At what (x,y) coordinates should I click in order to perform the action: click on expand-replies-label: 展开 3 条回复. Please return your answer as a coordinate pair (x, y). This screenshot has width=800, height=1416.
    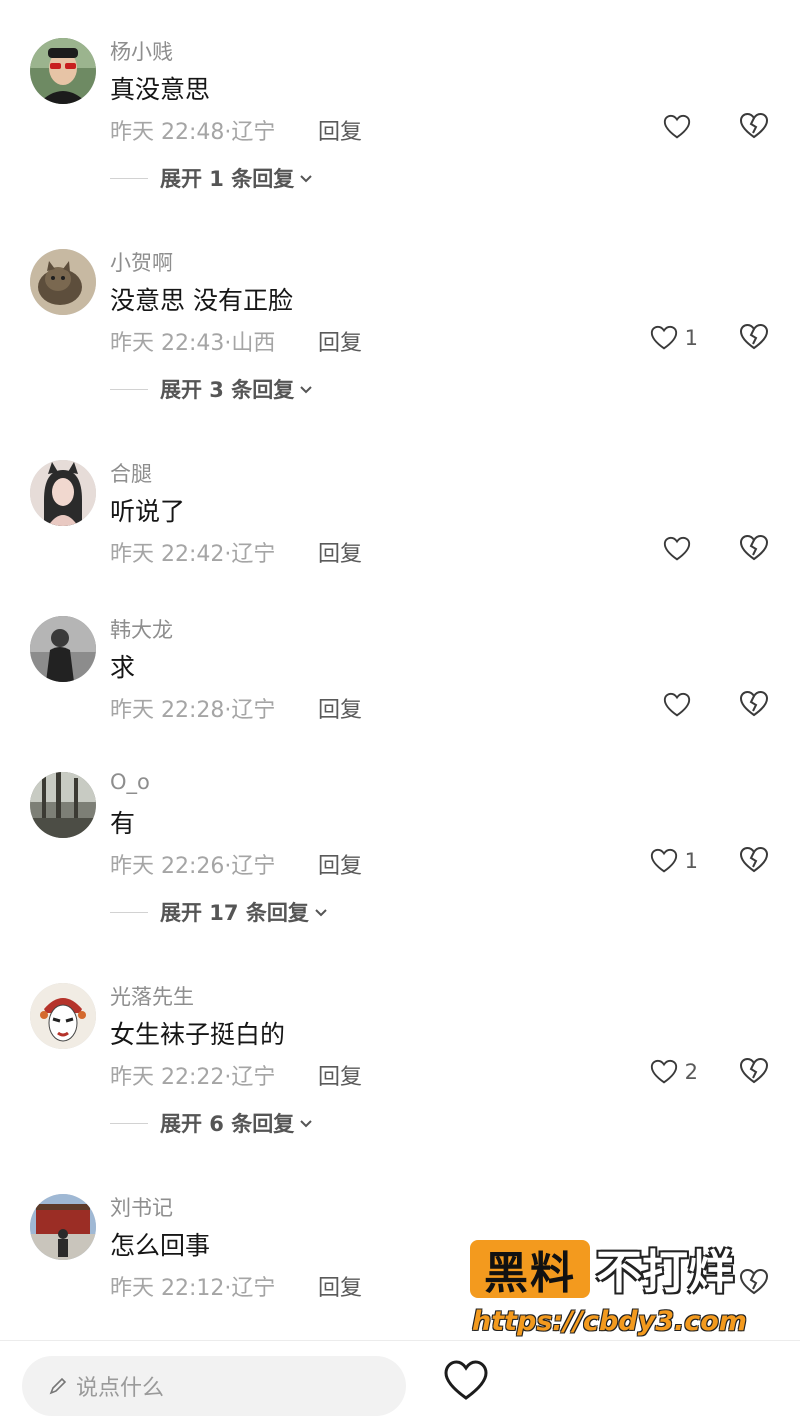
    Looking at the image, I should click on (227, 390).